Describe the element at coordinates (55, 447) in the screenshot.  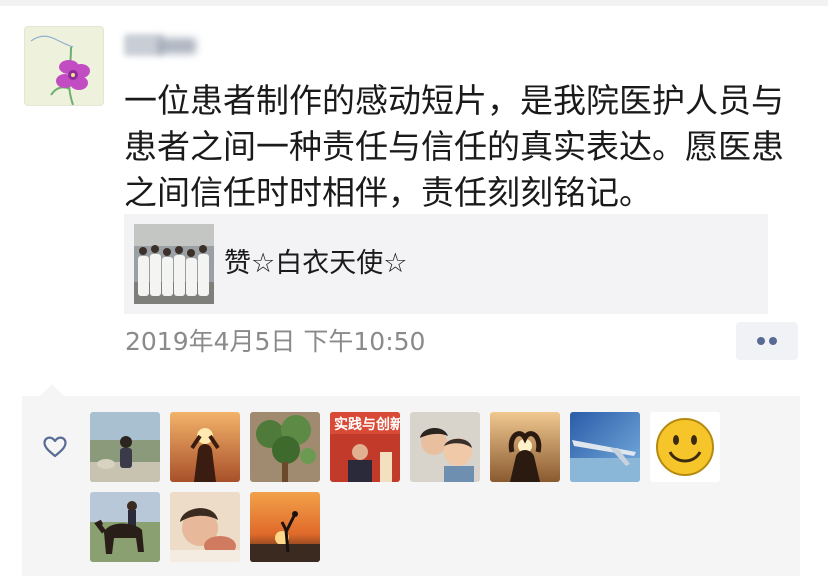
I see `heart-icon` at that location.